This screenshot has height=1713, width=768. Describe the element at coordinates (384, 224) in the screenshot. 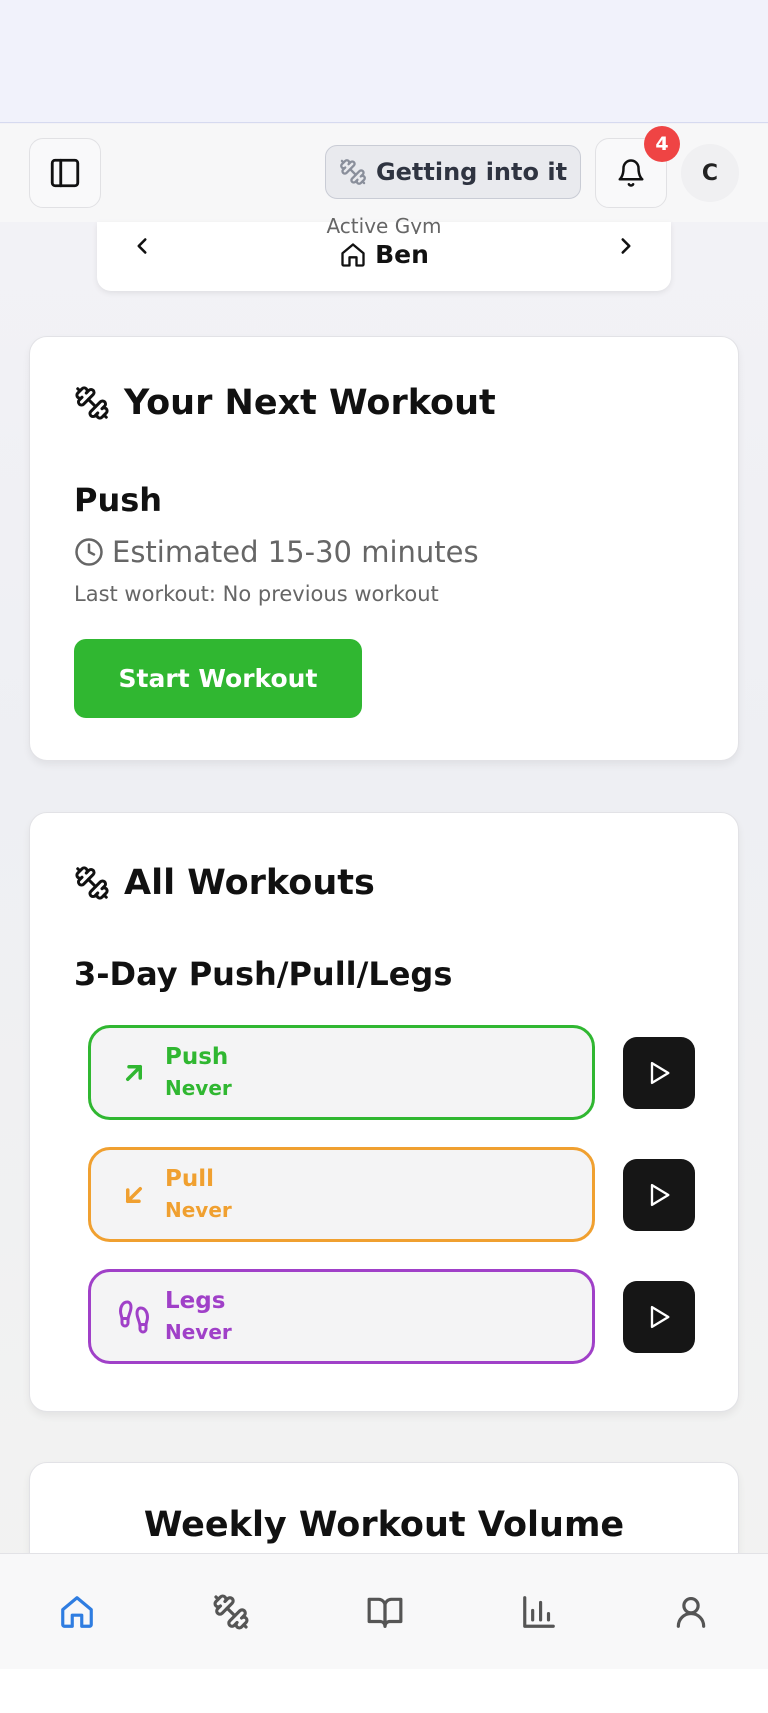

I see `active-gym-label: Active Gym` at that location.